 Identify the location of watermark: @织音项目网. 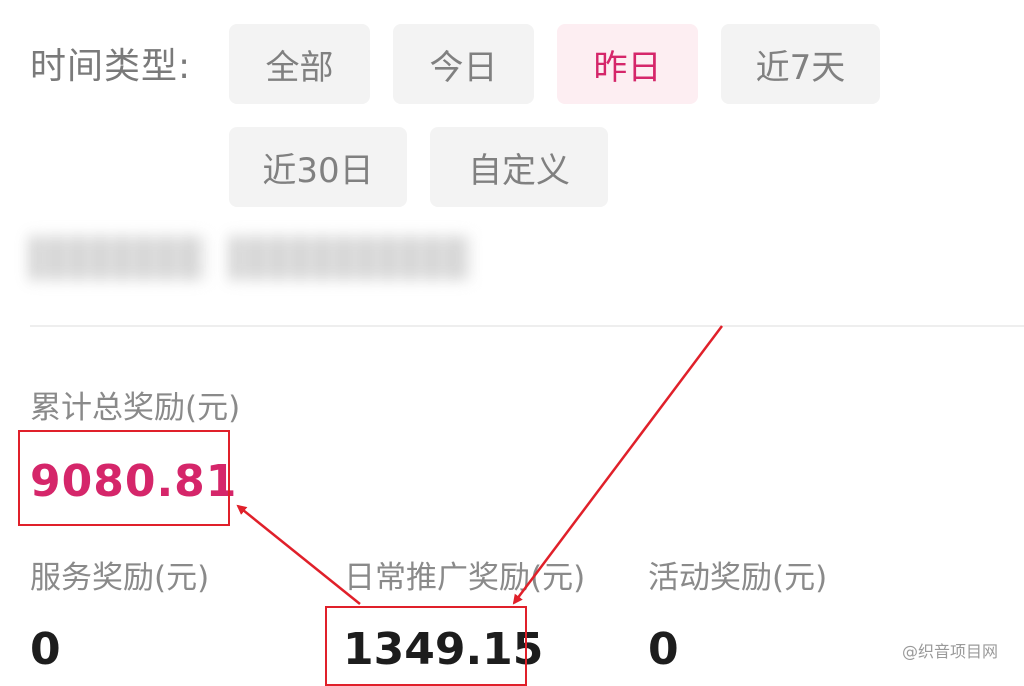
(949, 651).